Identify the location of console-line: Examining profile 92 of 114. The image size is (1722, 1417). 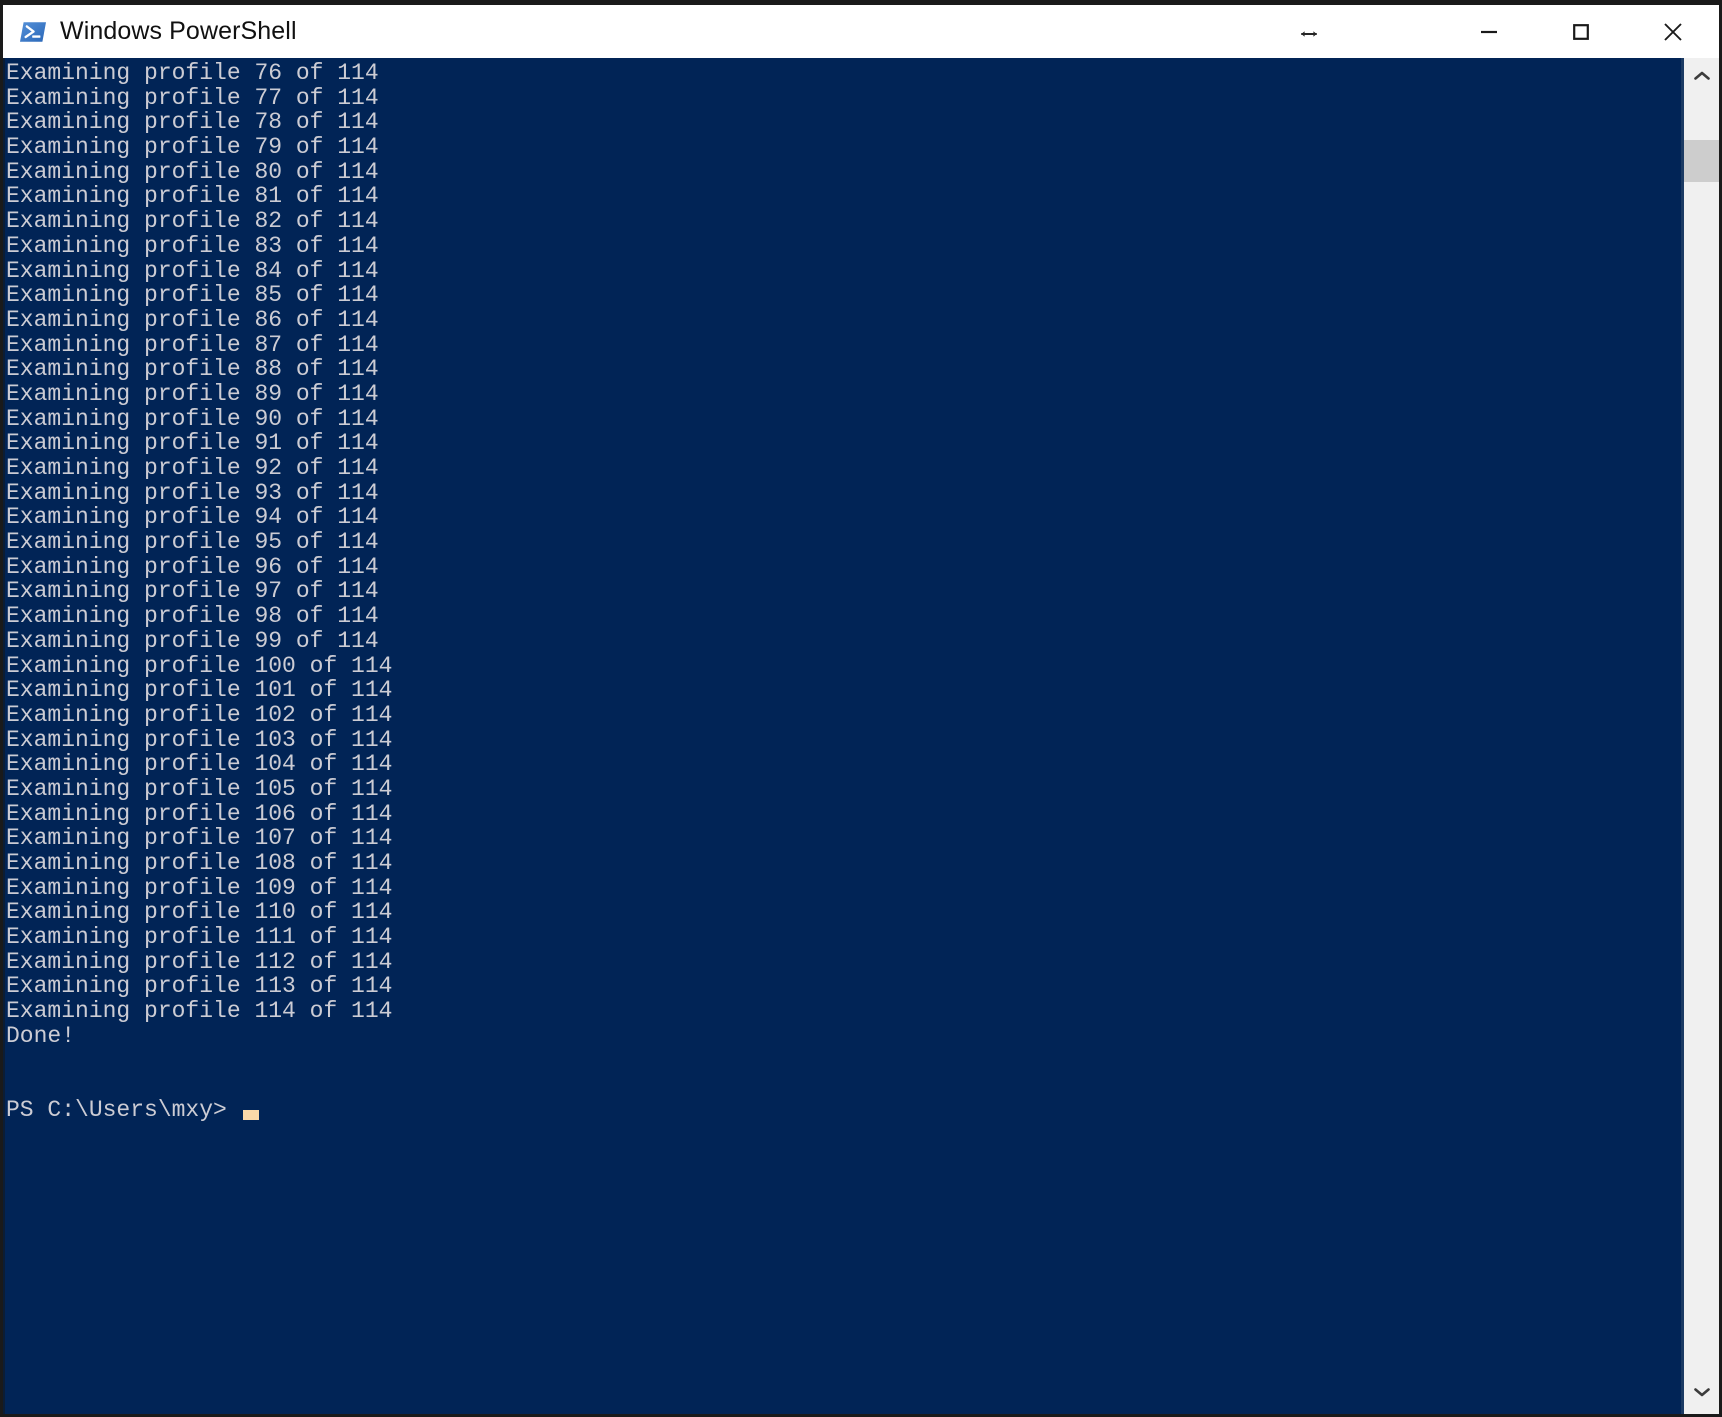
(192, 468).